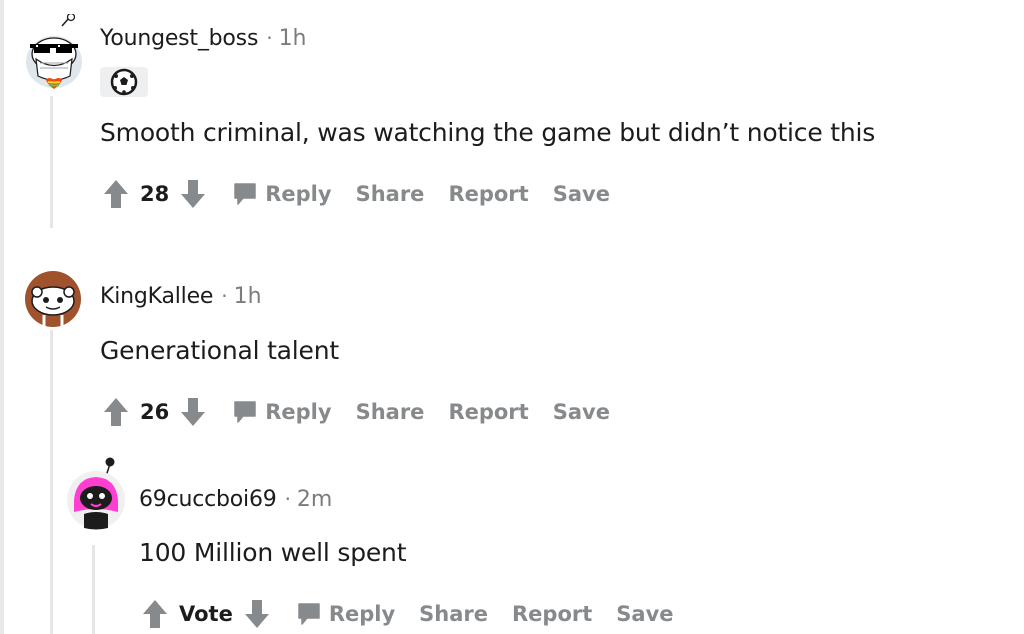  I want to click on username: KingKallee, so click(156, 296).